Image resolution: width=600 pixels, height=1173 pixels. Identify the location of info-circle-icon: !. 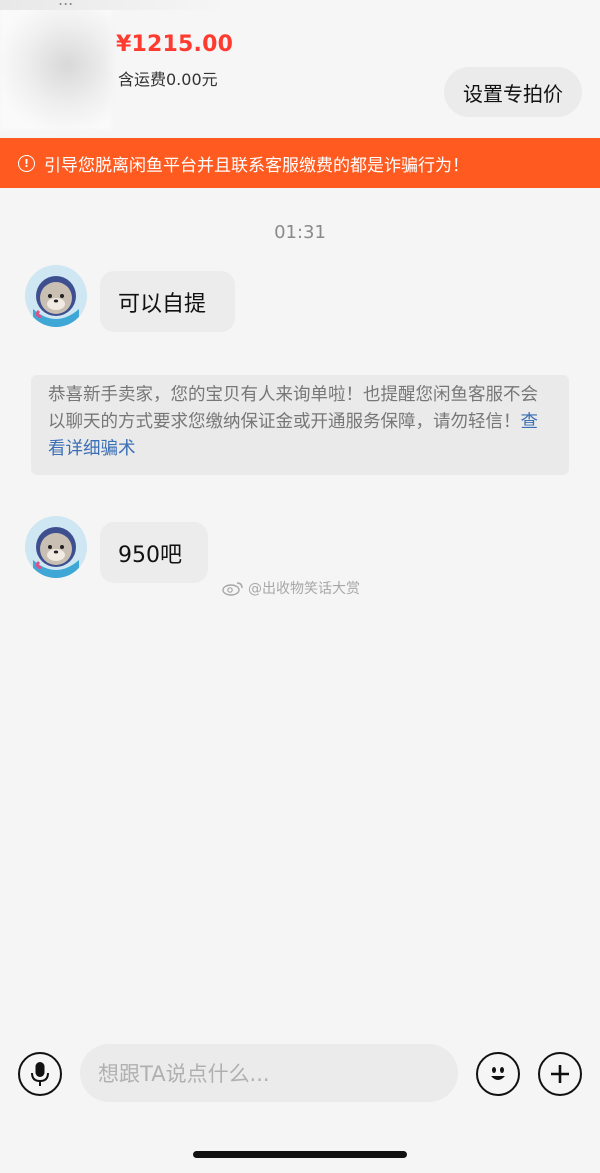
(26, 163).